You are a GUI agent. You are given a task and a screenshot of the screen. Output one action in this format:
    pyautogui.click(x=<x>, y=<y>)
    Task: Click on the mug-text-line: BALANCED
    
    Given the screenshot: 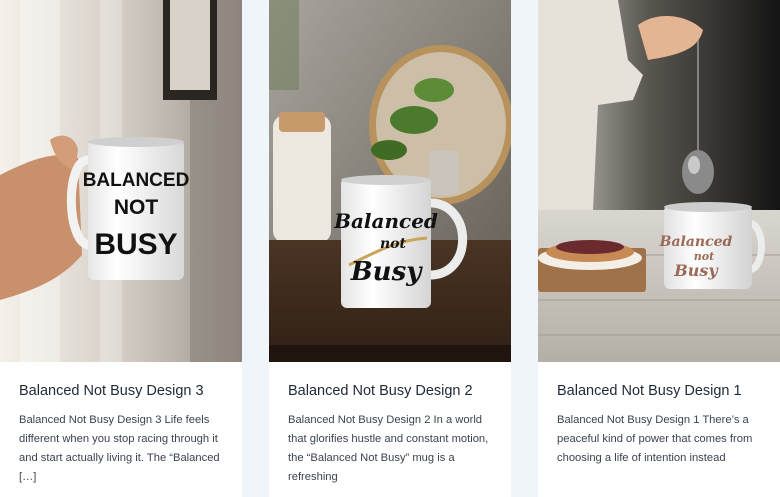 What is the action you would take?
    pyautogui.click(x=136, y=180)
    